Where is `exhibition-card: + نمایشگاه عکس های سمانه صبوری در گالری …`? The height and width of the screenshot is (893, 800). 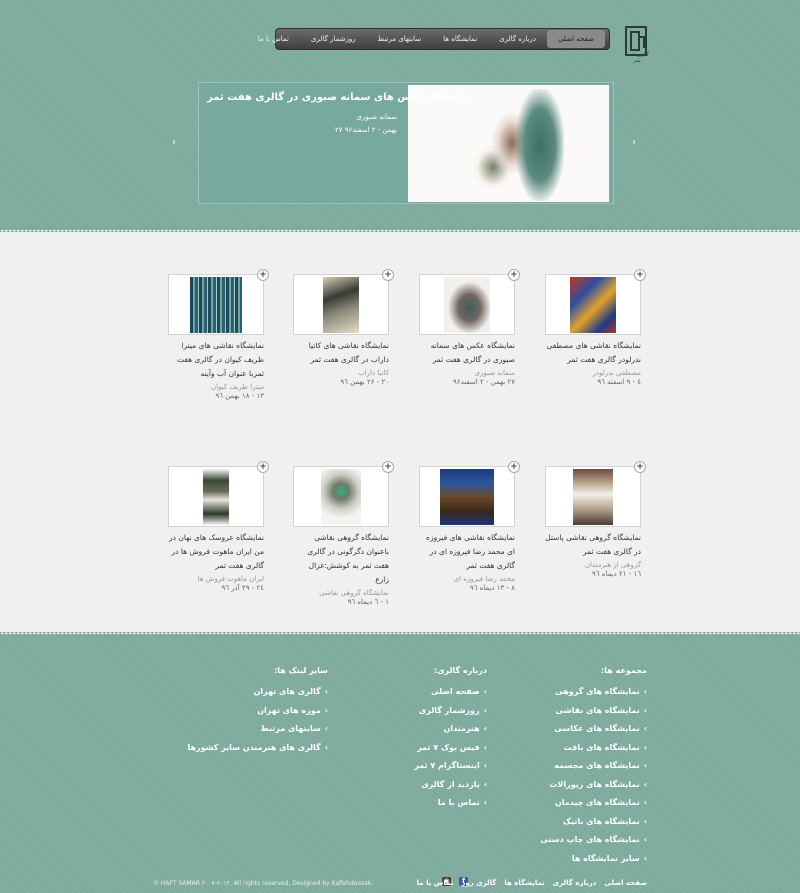 exhibition-card: + نمایشگاه عکس های سمانه صبوری در گالری … is located at coordinates (469, 327).